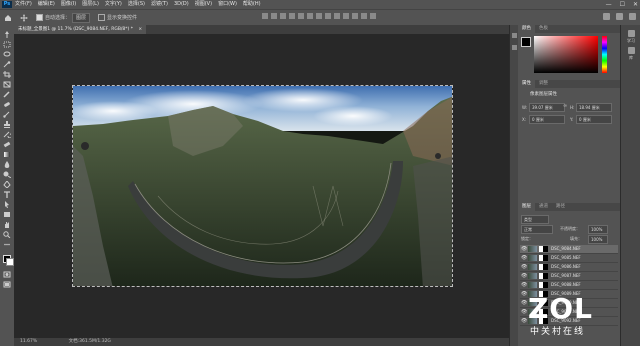  What do you see at coordinates (7, 244) in the screenshot?
I see `more-tools-icon` at bounding box center [7, 244].